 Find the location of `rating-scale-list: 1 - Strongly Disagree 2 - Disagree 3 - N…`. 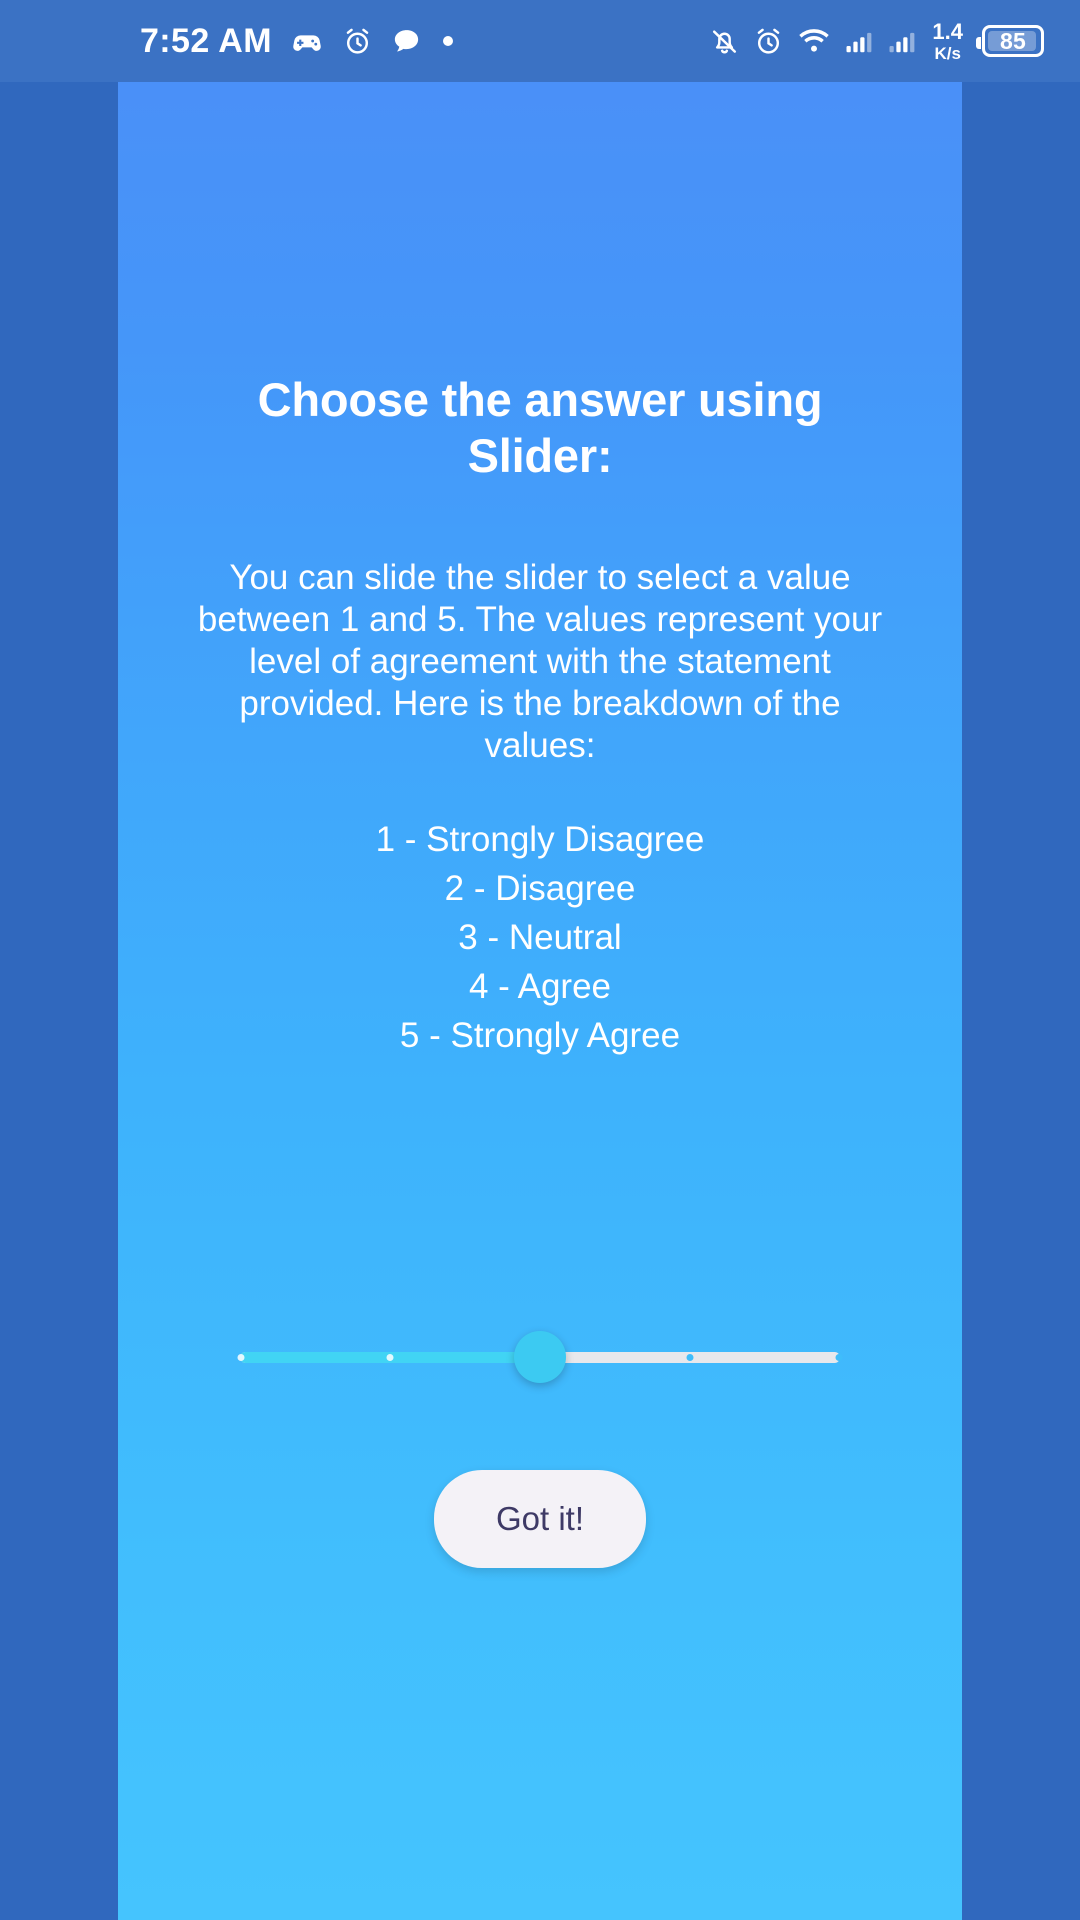

rating-scale-list: 1 - Strongly Disagree 2 - Disagree 3 - N… is located at coordinates (540, 938).